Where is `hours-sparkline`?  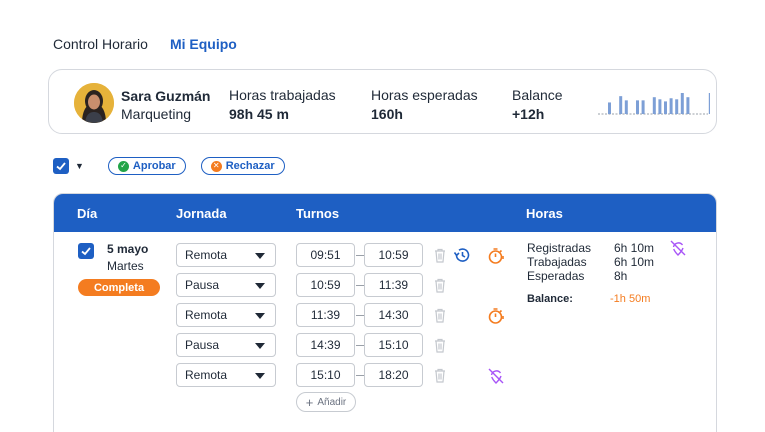
hours-sparkline is located at coordinates (654, 104).